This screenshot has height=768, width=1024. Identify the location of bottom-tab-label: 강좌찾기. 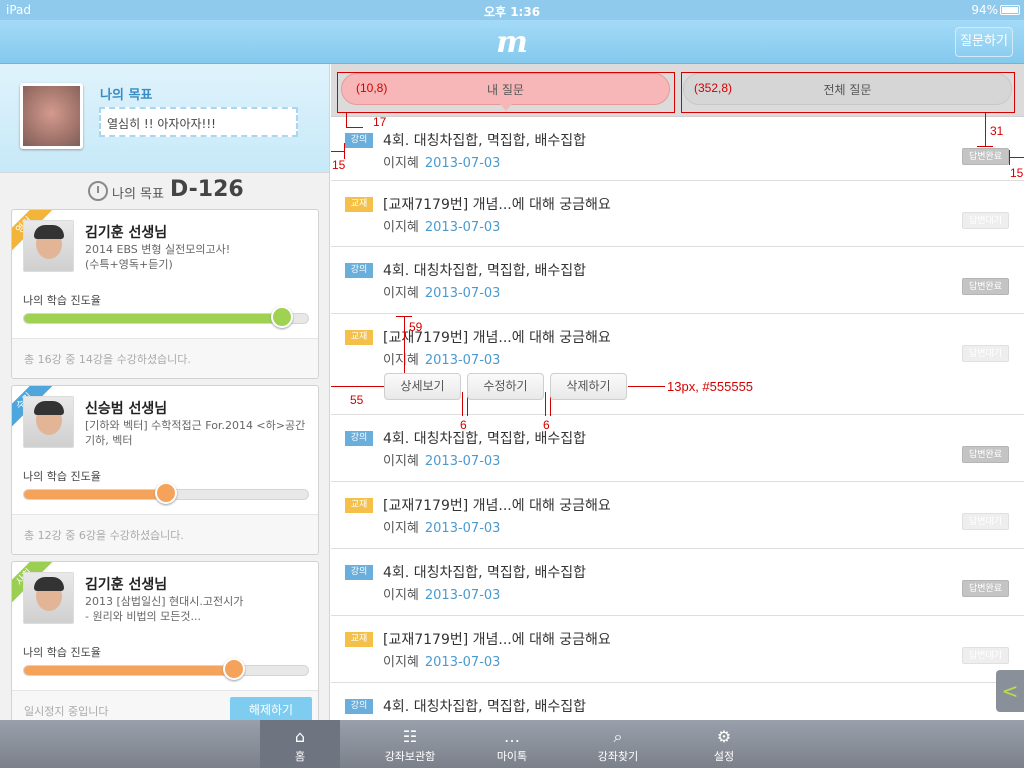
(618, 756).